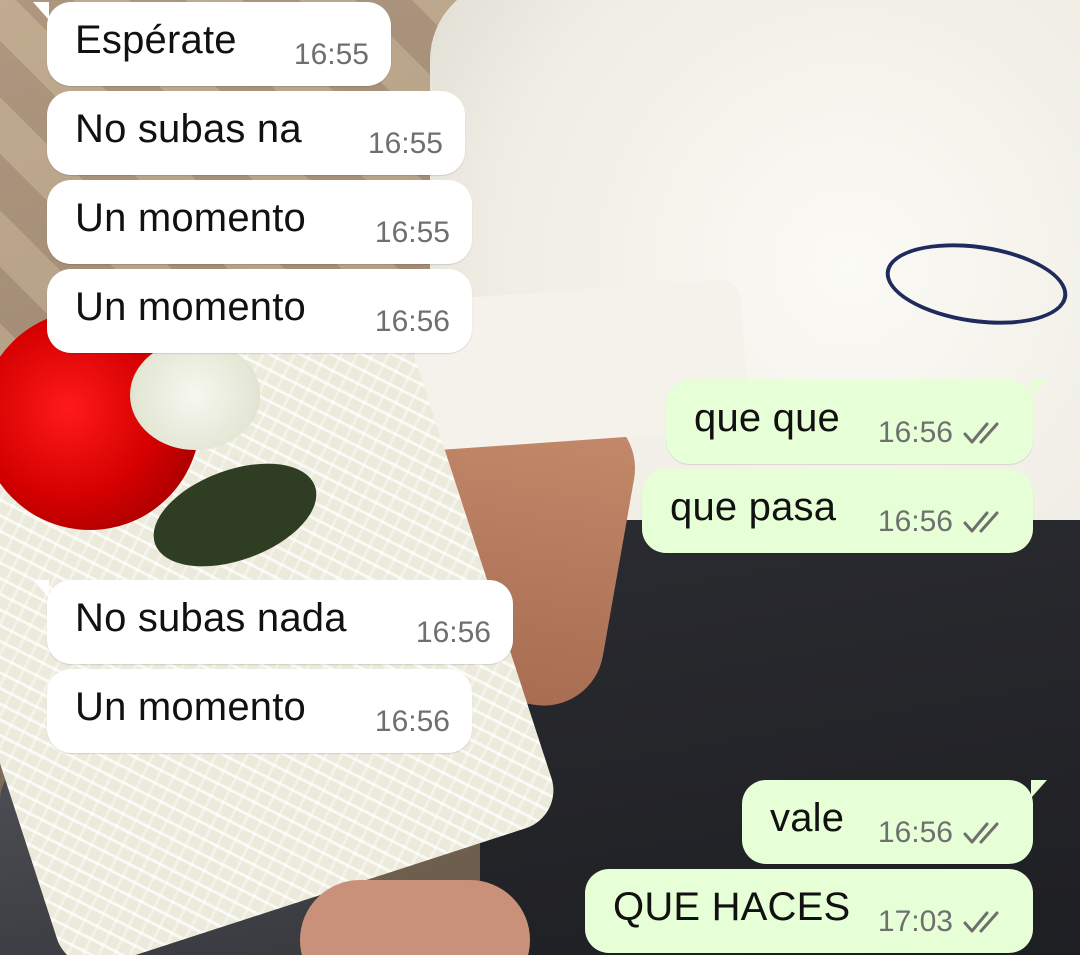  I want to click on message-bubble-incoming: Espérate 16:55, so click(212, 44).